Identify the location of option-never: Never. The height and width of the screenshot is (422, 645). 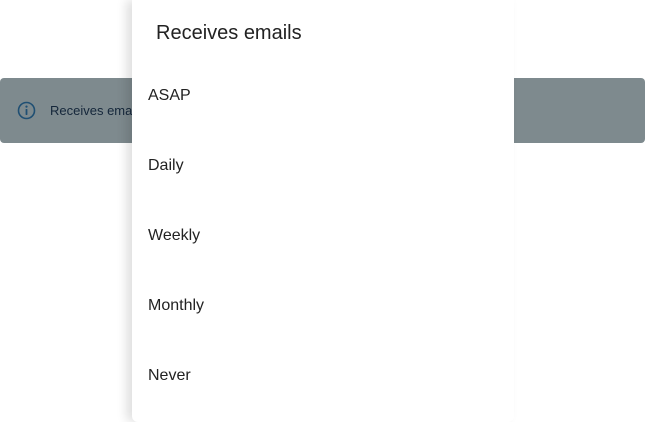
(323, 376).